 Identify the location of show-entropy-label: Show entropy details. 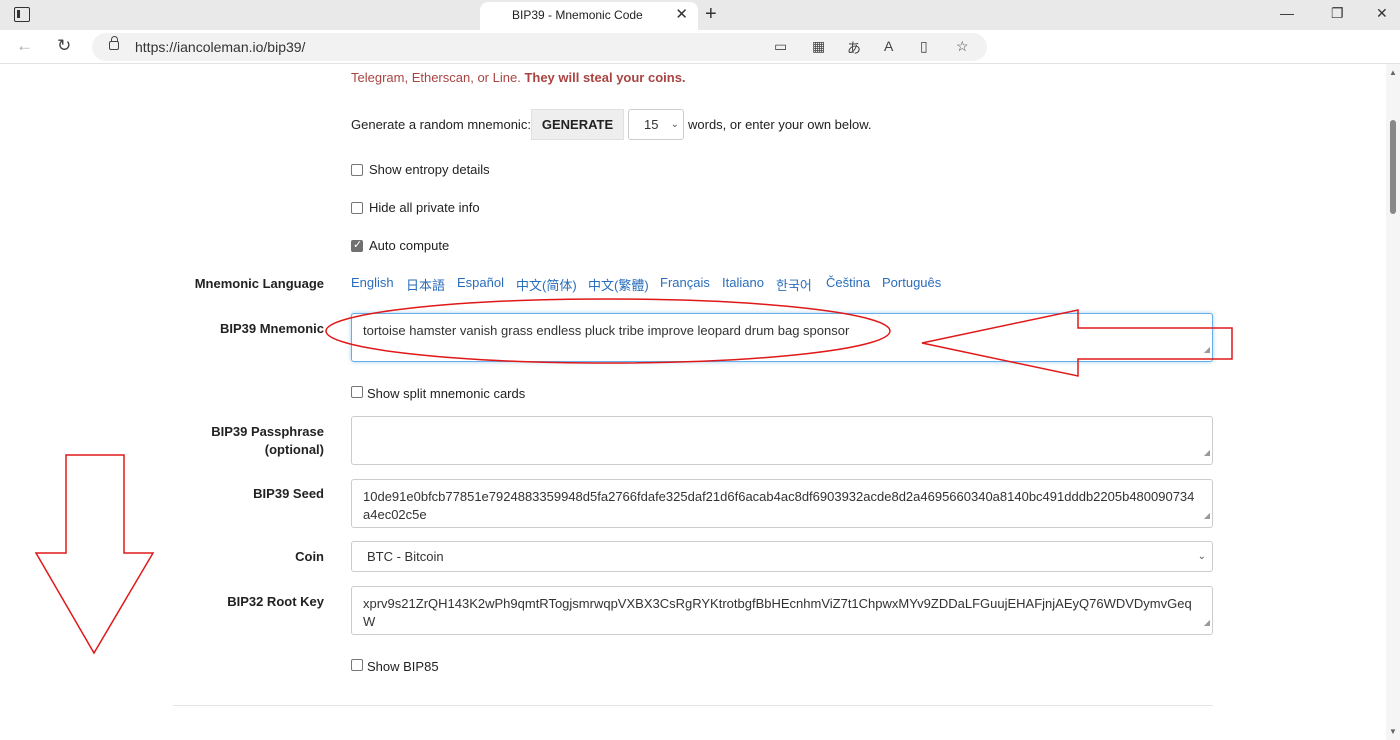
(429, 169).